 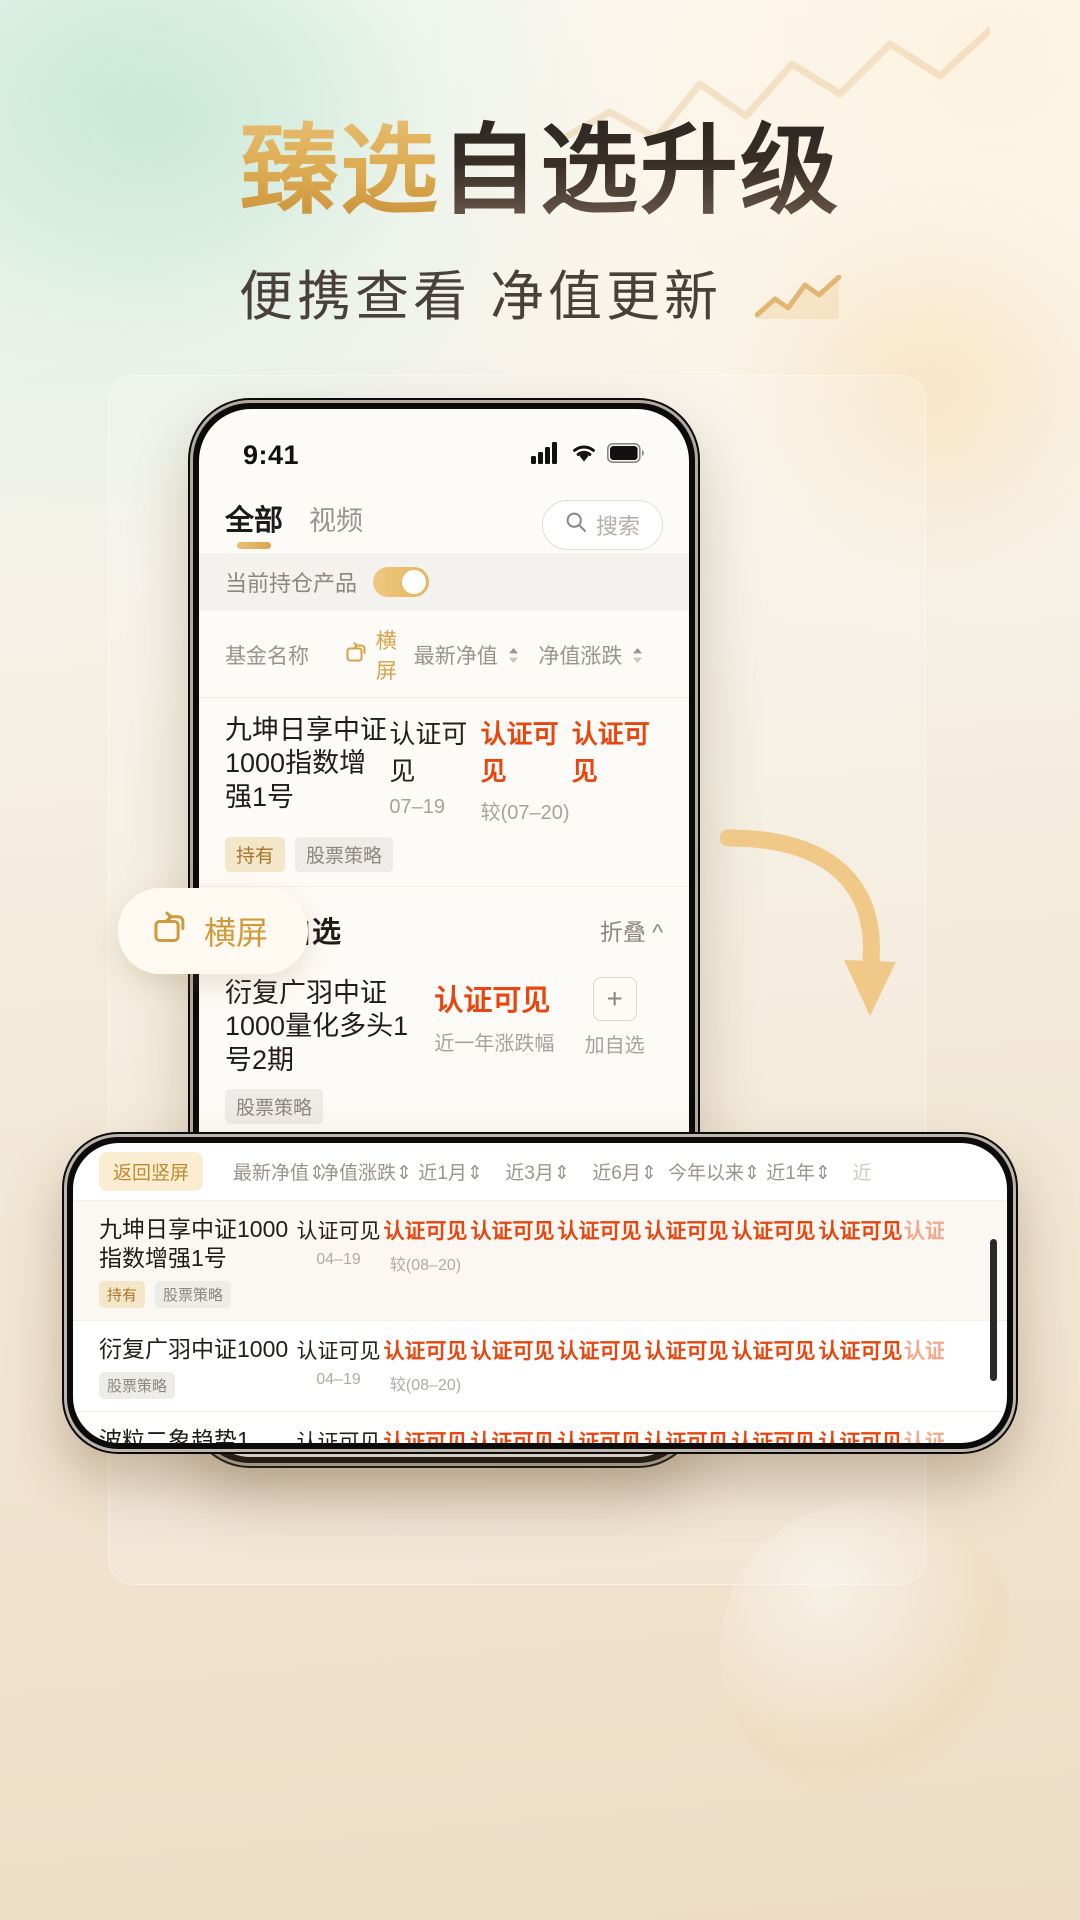 I want to click on back-to-portrait-button: 返回竖屏, so click(x=151, y=1171).